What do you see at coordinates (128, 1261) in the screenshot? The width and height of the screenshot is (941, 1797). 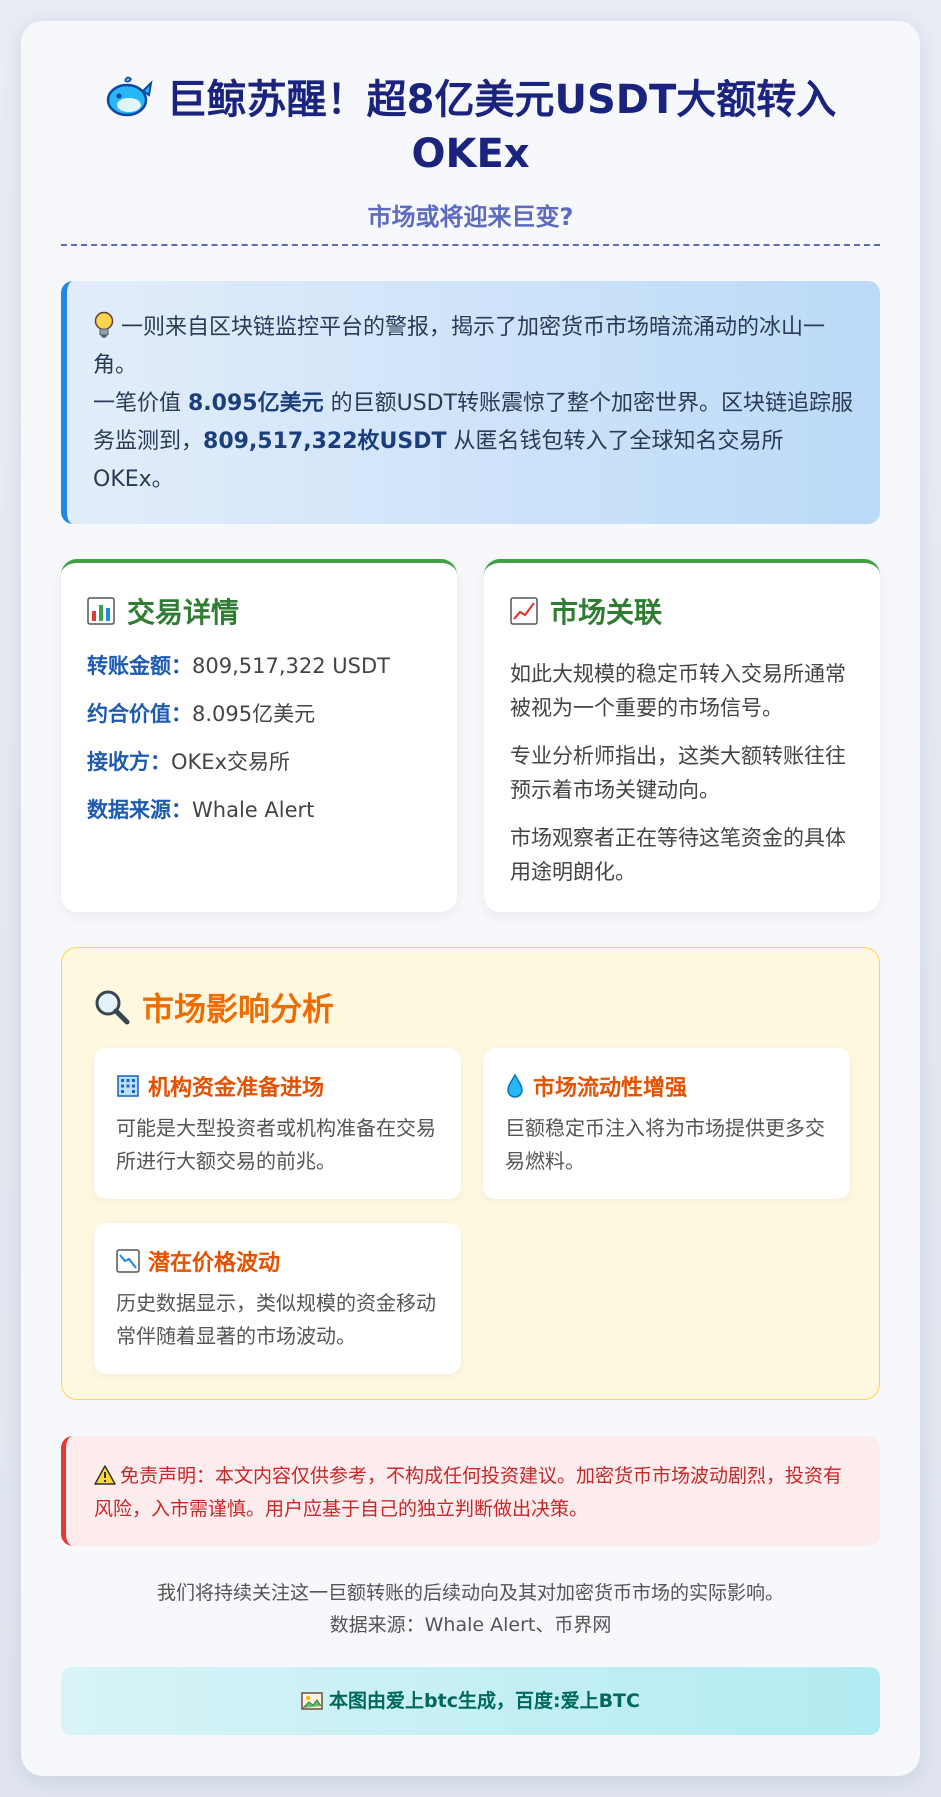 I see `trend-down-icon` at bounding box center [128, 1261].